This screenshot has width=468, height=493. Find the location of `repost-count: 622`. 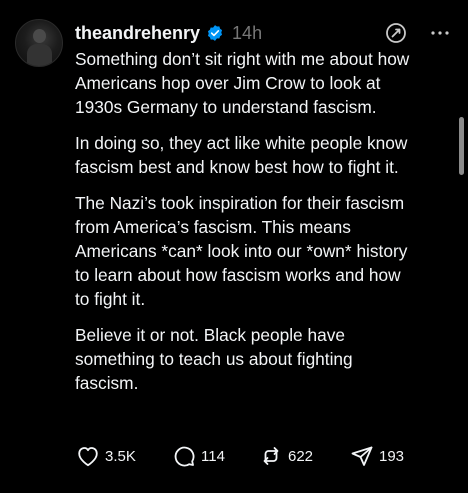

repost-count: 622 is located at coordinates (301, 456).